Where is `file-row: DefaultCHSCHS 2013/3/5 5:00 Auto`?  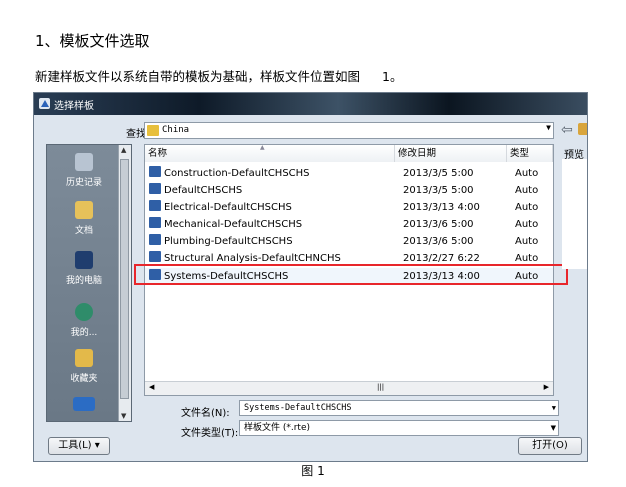
file-row: DefaultCHSCHS 2013/3/5 5:00 Auto is located at coordinates (349, 190).